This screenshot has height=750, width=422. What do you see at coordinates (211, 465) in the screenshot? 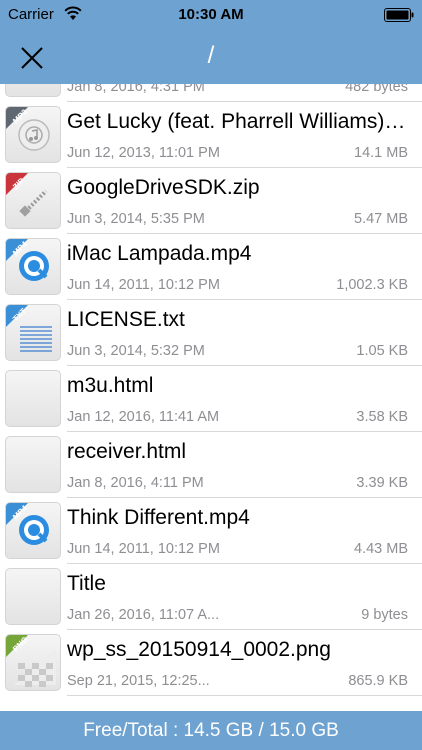
I see `file-row: receiver.html Jan 8, 2016, 4:11 PM 3.39 KB` at bounding box center [211, 465].